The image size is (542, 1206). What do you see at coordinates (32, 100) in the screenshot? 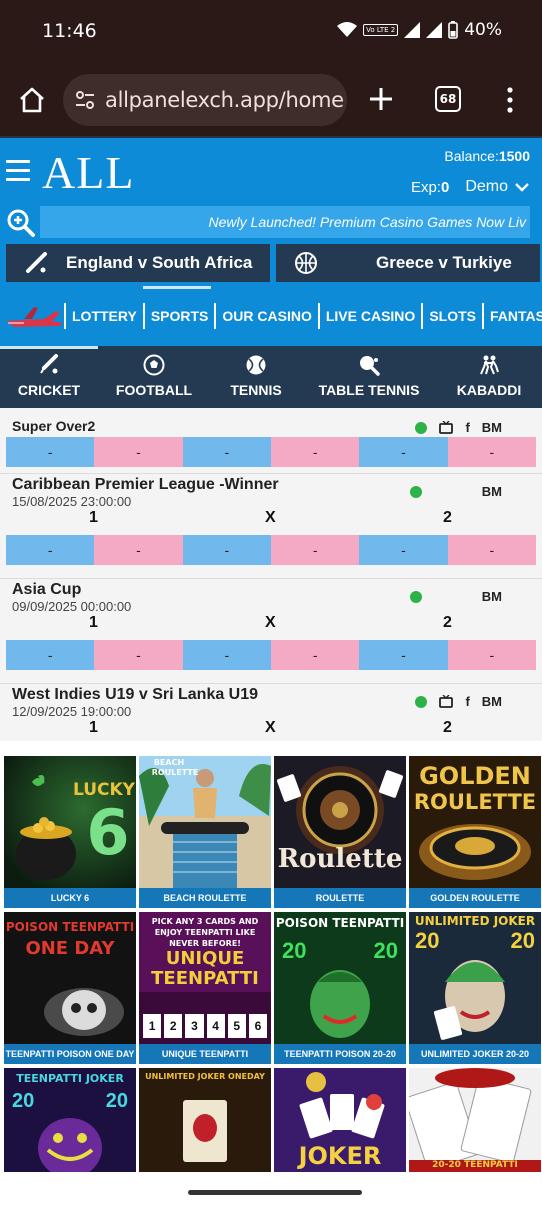
I see `home-icon` at bounding box center [32, 100].